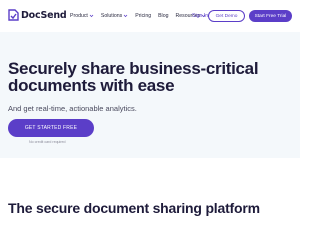 This screenshot has width=320, height=240. I want to click on nav-item-label: Solutions, so click(111, 16).